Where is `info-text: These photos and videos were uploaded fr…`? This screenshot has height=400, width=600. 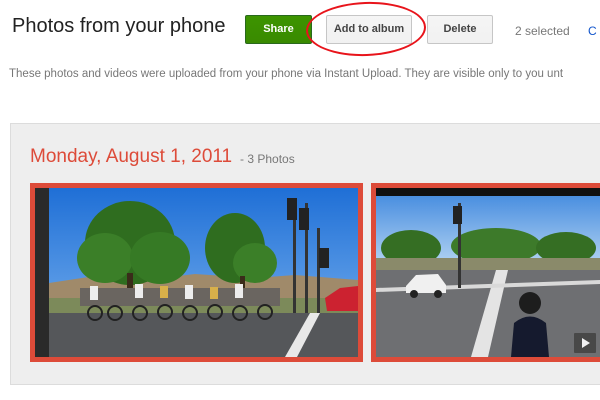 info-text: These photos and videos were uploaded fr… is located at coordinates (286, 74).